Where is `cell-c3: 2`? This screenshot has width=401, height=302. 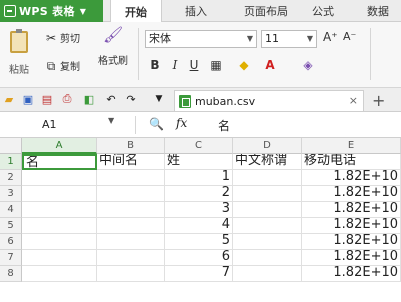
cell-c3: 2 is located at coordinates (199, 194).